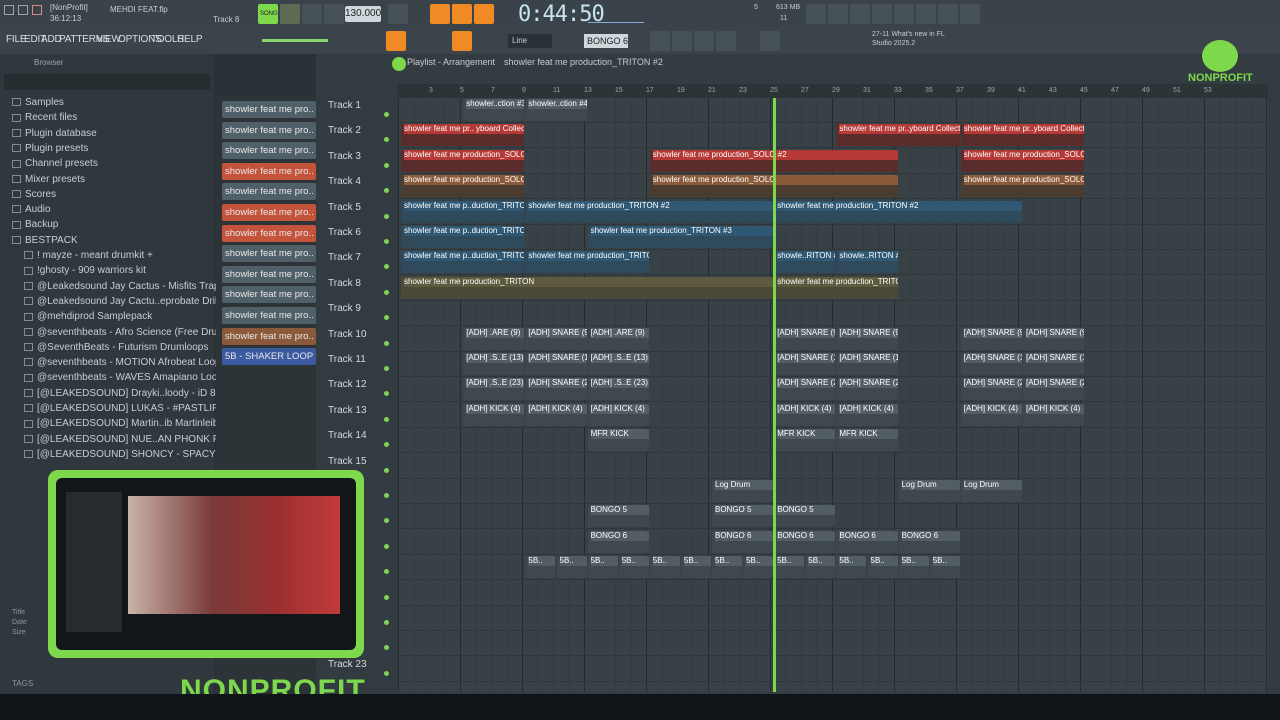  What do you see at coordinates (344, 283) in the screenshot?
I see `track-name: Track 8` at bounding box center [344, 283].